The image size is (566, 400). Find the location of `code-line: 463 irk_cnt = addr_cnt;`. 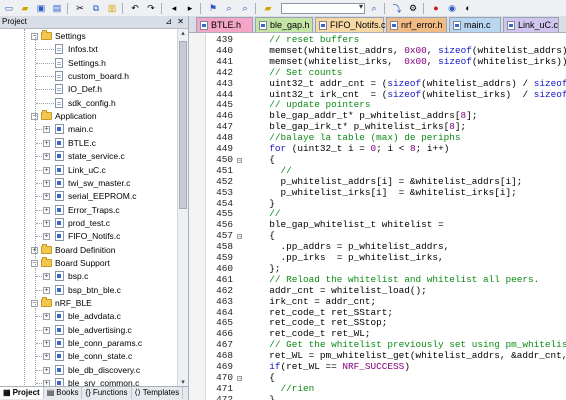

code-line: 463 irk_cnt = addr_cnt; is located at coordinates (377, 302).